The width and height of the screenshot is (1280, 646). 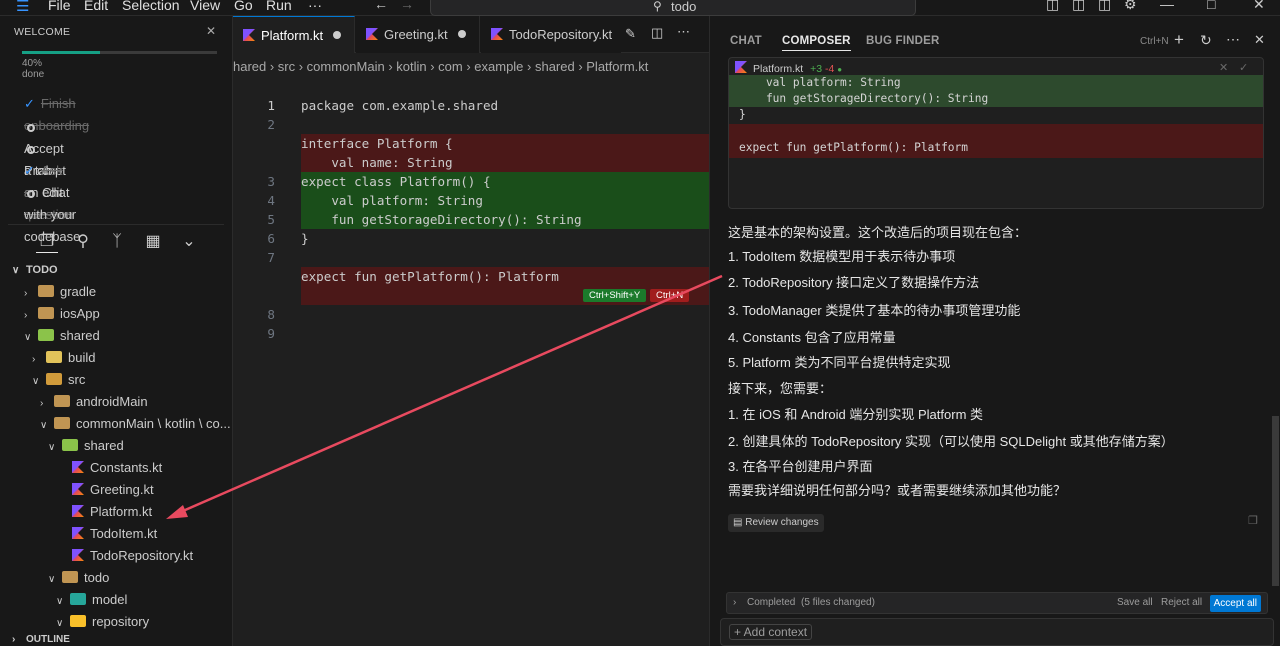 I want to click on chevron-down-icon: ∨, so click(x=60, y=623).